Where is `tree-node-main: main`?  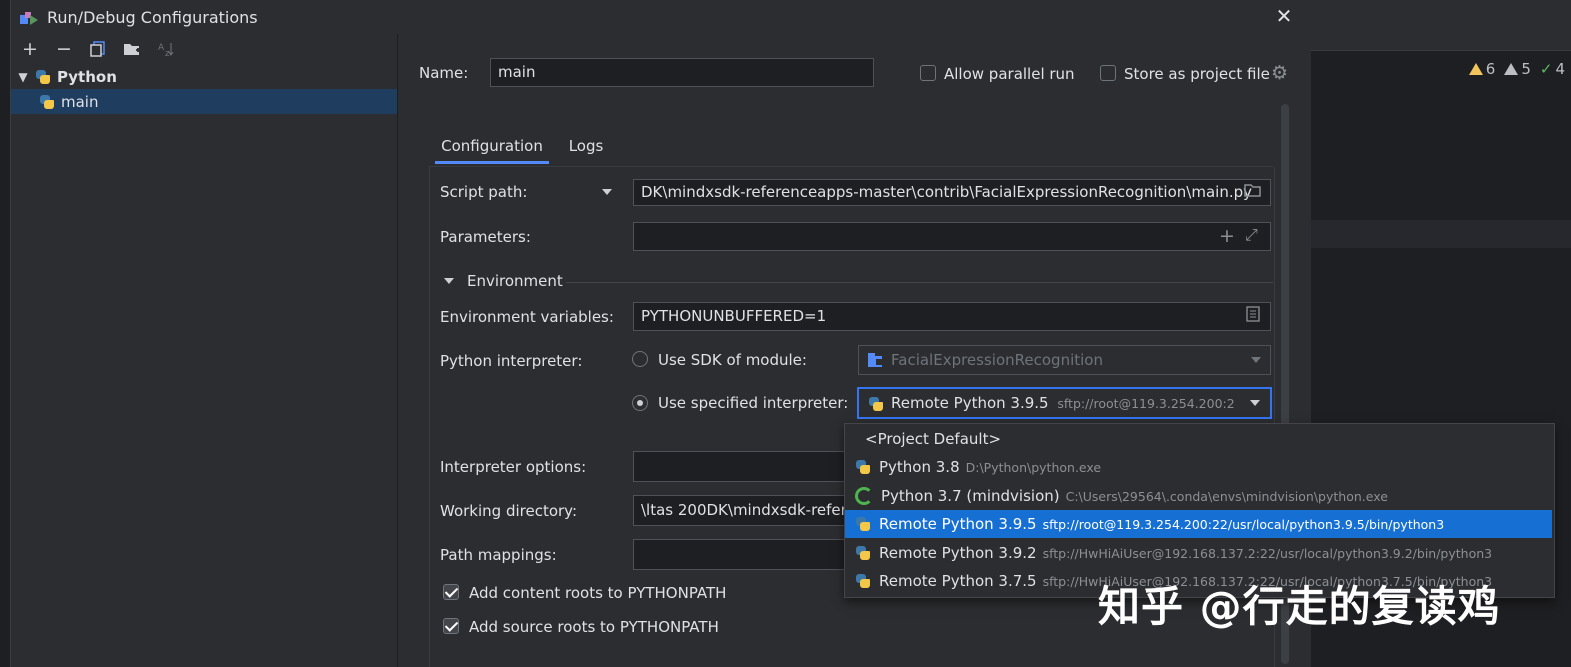 tree-node-main: main is located at coordinates (204, 101).